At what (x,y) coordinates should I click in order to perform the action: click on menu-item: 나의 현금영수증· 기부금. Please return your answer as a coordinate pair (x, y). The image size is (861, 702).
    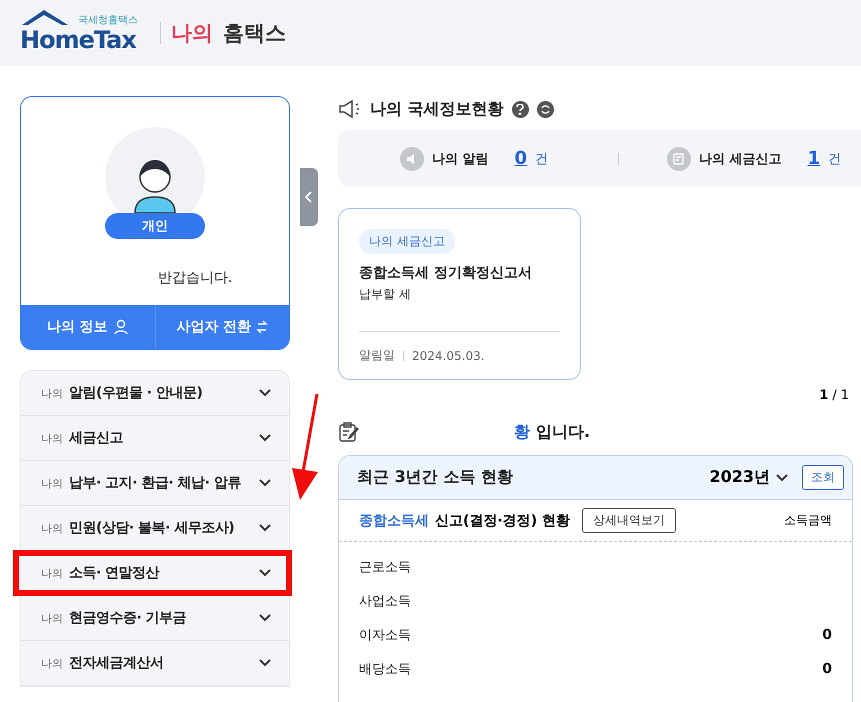
    Looking at the image, I should click on (155, 618).